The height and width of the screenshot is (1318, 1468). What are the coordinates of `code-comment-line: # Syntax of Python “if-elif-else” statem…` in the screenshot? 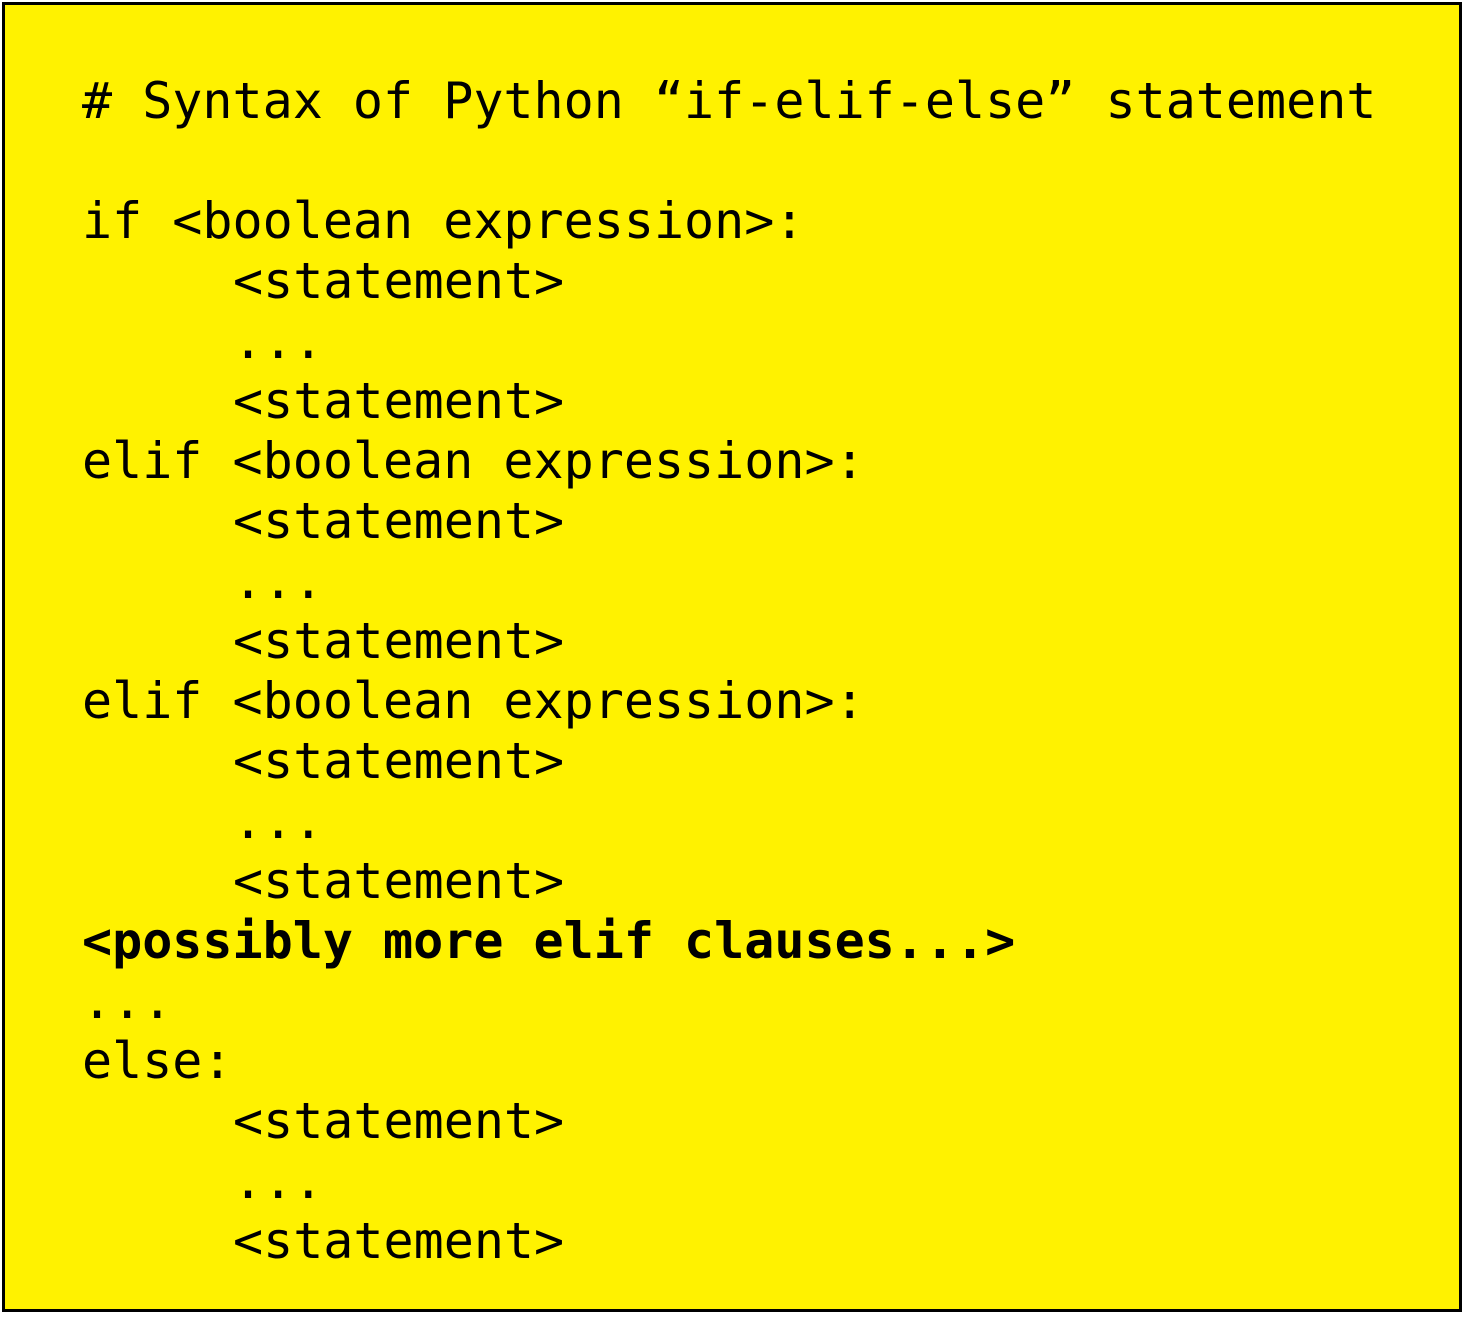 It's located at (729, 101).